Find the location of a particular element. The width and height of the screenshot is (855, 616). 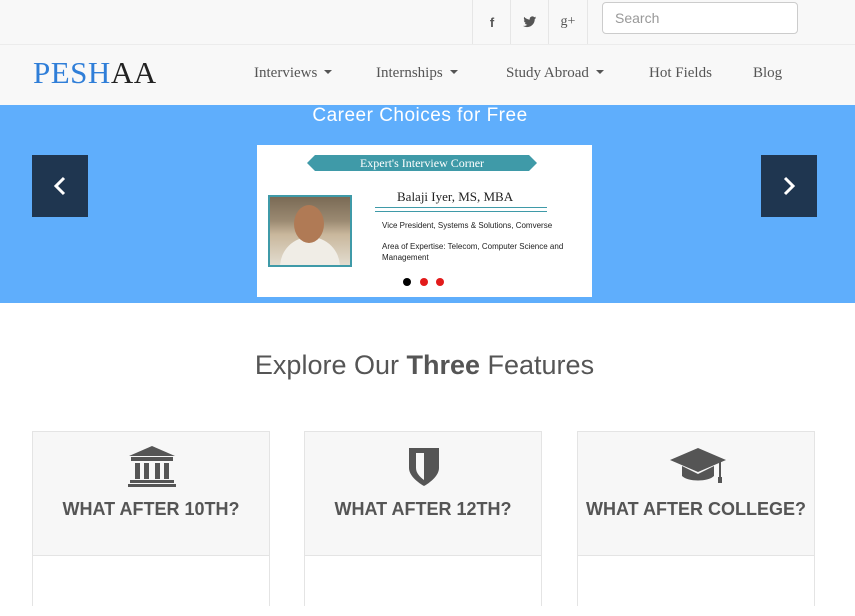

carousel-prev-button is located at coordinates (60, 186).